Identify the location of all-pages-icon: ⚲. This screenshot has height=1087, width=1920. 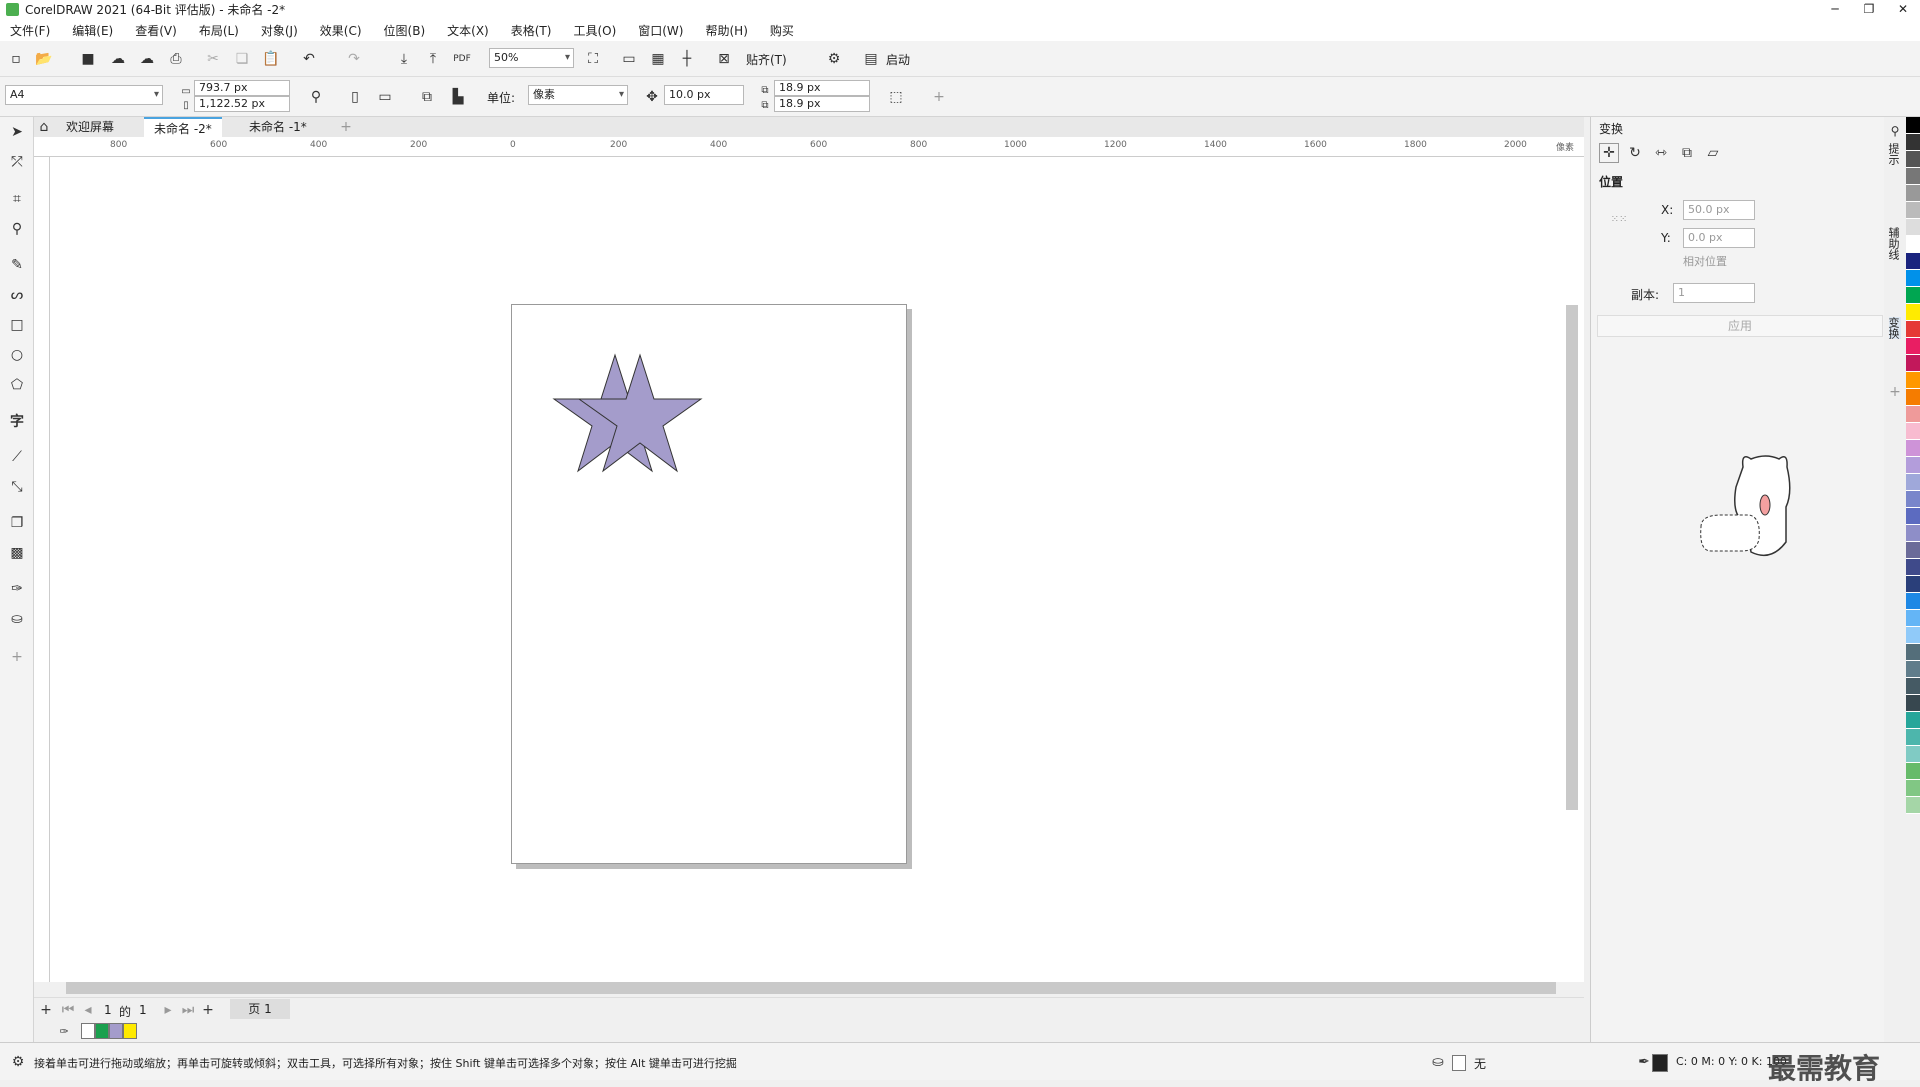
(316, 97).